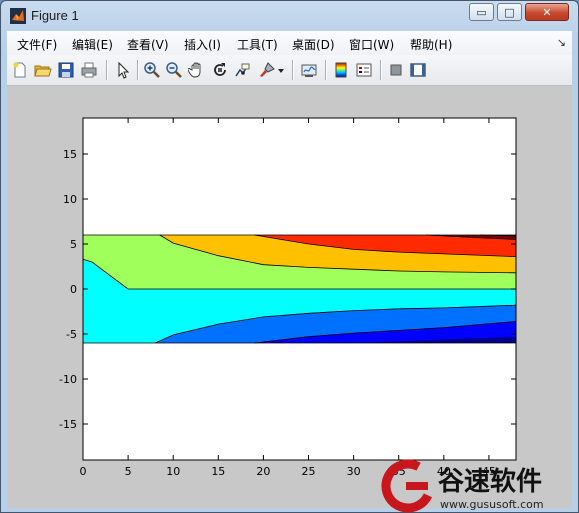 This screenshot has height=513, width=579. What do you see at coordinates (341, 70) in the screenshot?
I see `colorbar-icon` at bounding box center [341, 70].